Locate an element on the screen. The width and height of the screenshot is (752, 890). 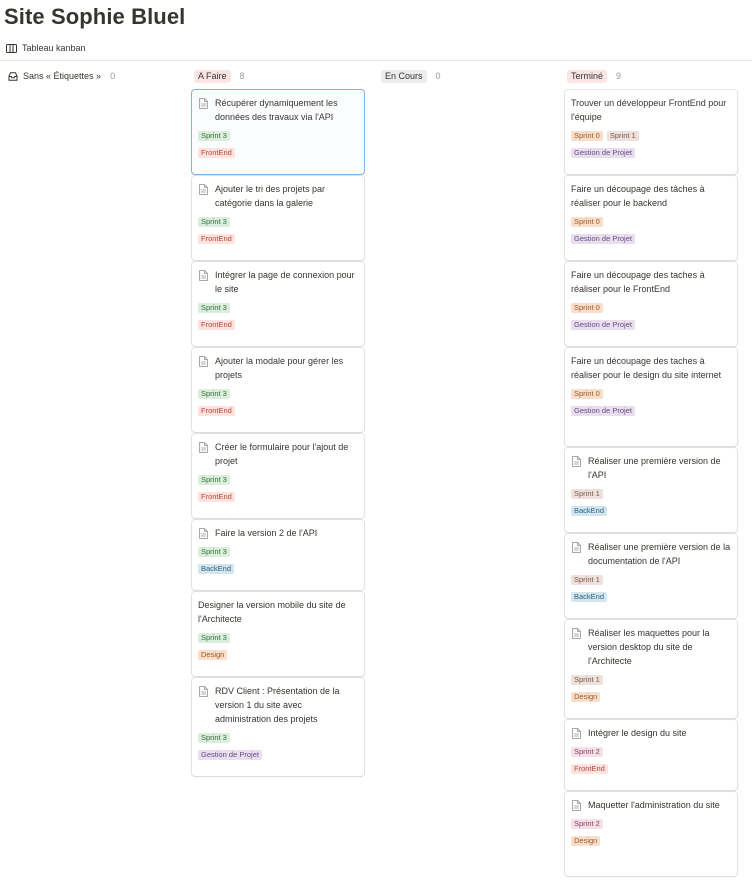
view-tab-kanban: Tableau kanban is located at coordinates (46, 48).